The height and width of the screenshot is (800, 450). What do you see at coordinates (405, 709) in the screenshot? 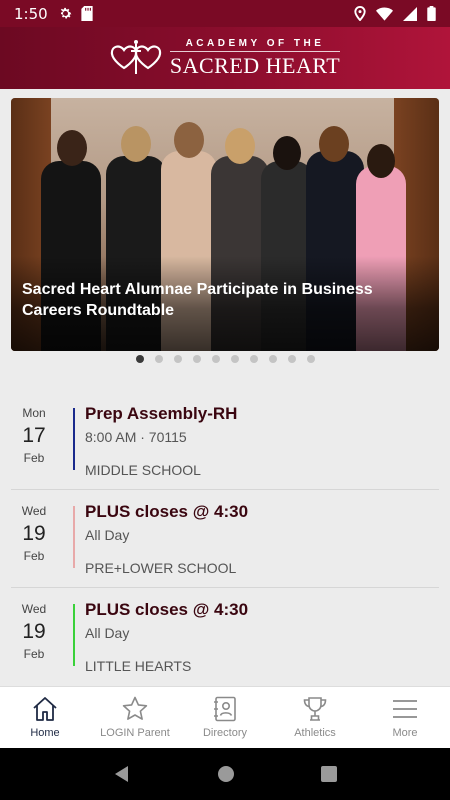
I see `menu-icon` at bounding box center [405, 709].